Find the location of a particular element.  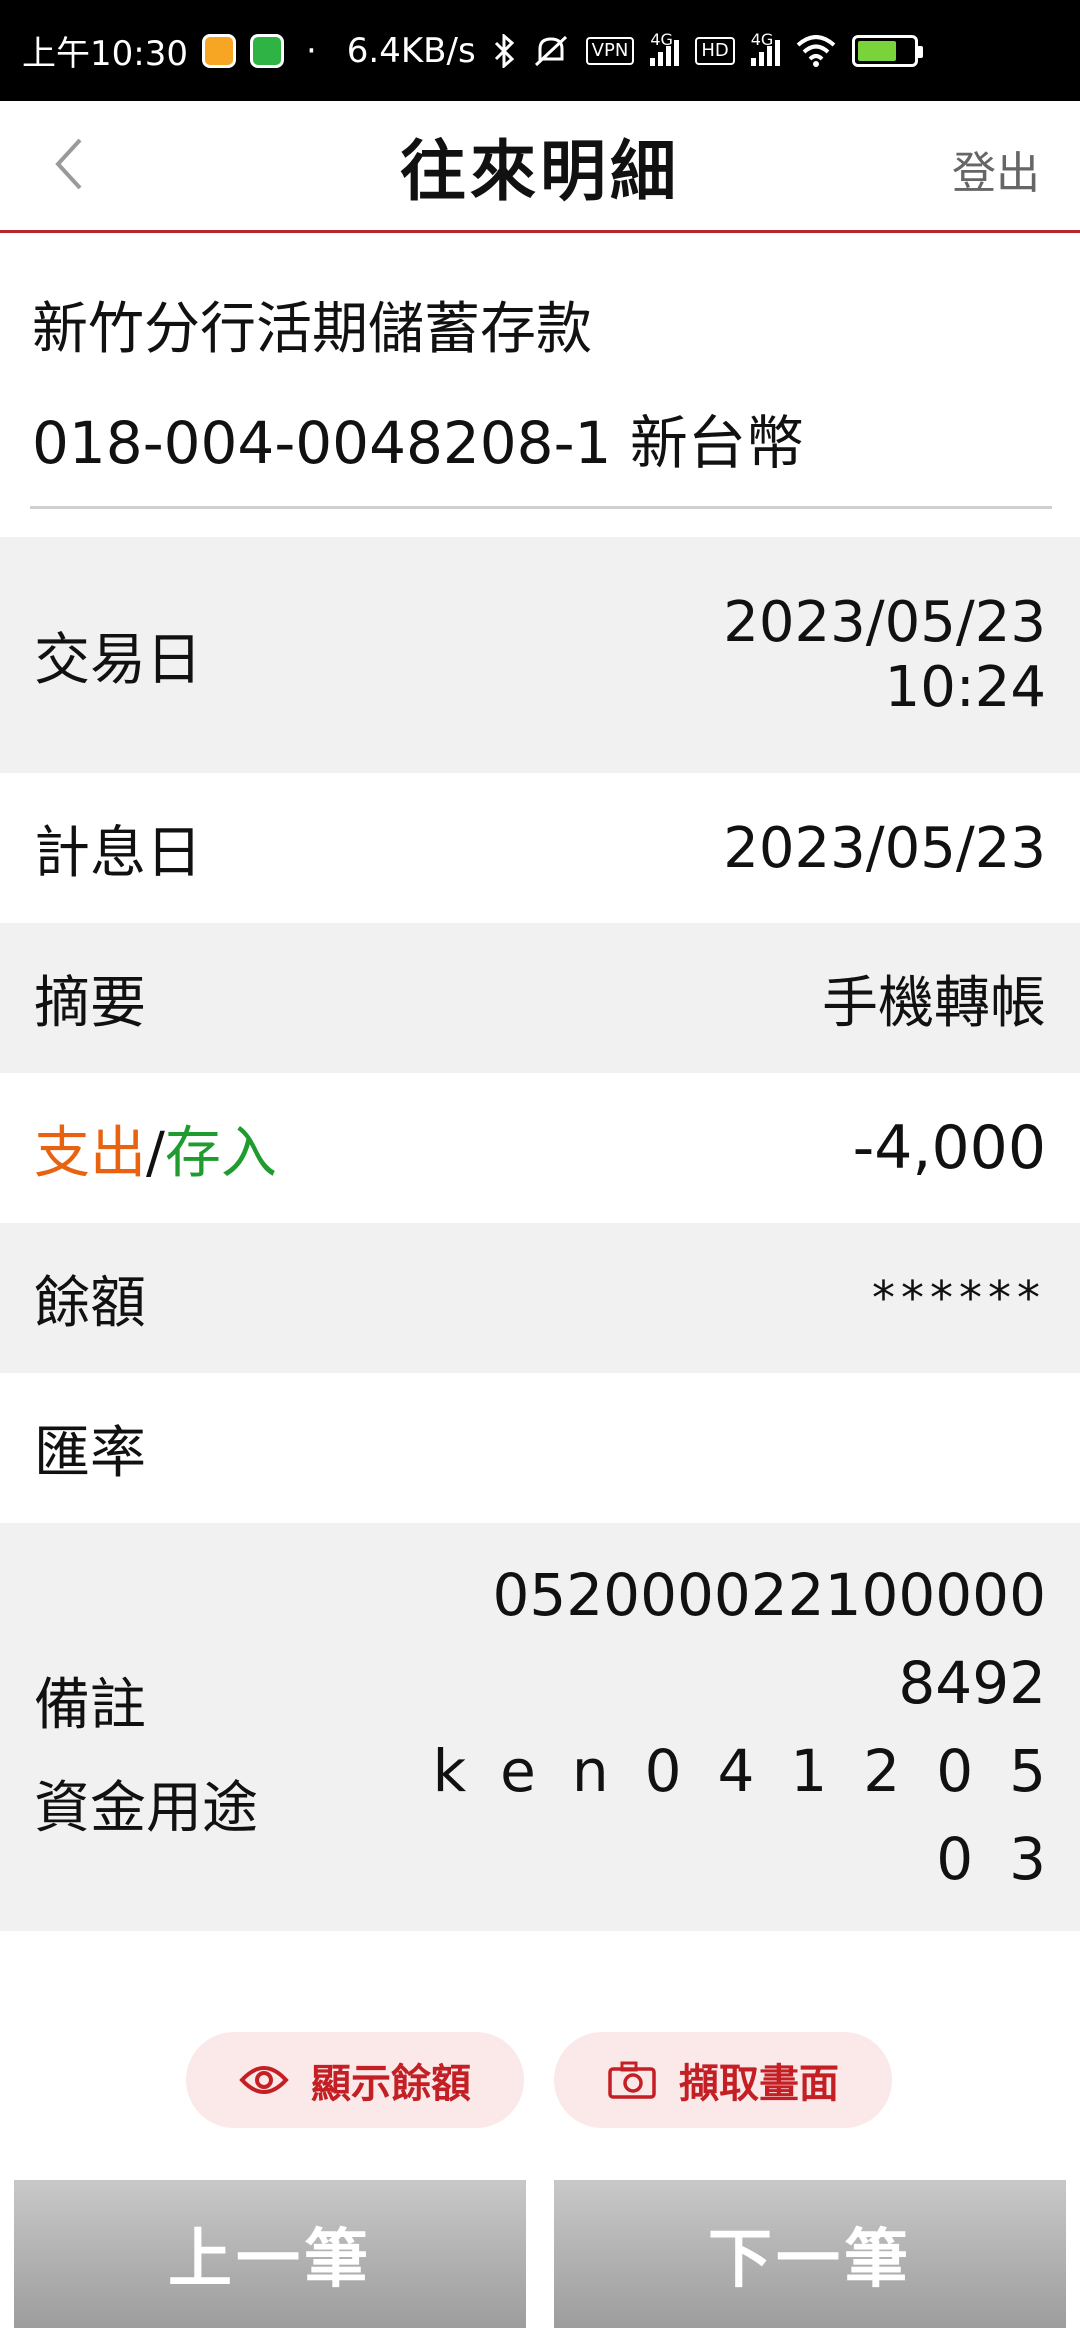

app-header: 往來明細 登出 is located at coordinates (540, 167).